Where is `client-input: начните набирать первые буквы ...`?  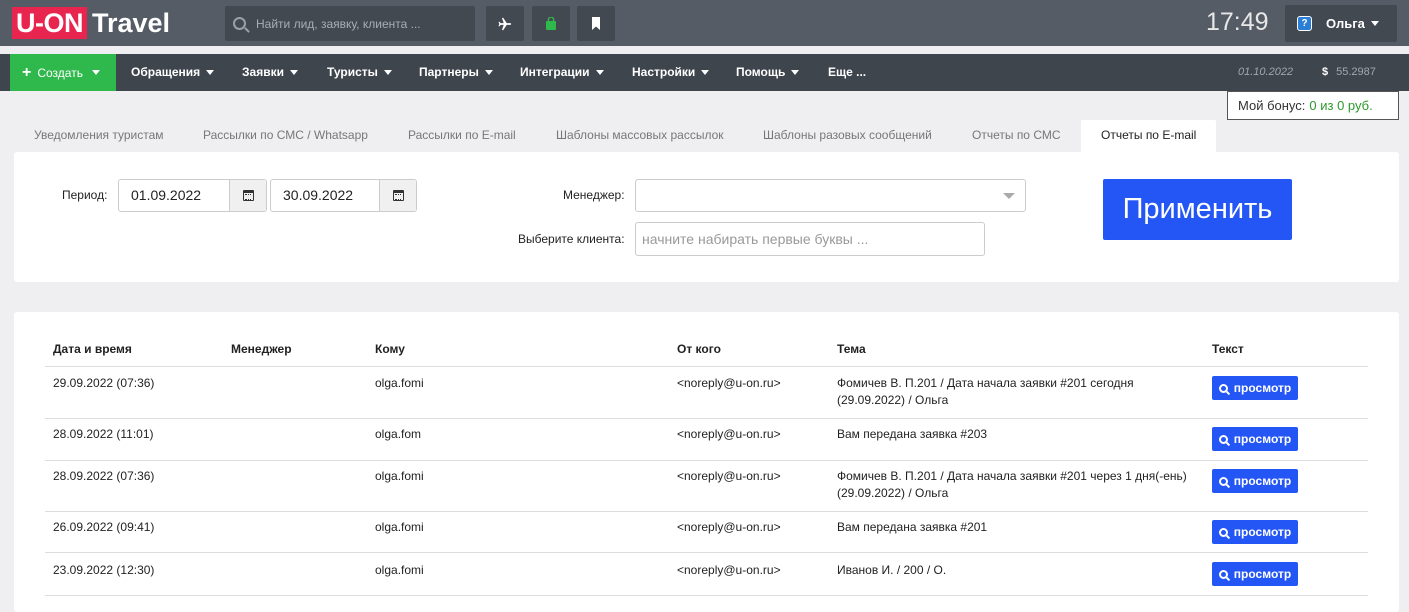
client-input: начните набирать первые буквы ... is located at coordinates (810, 239).